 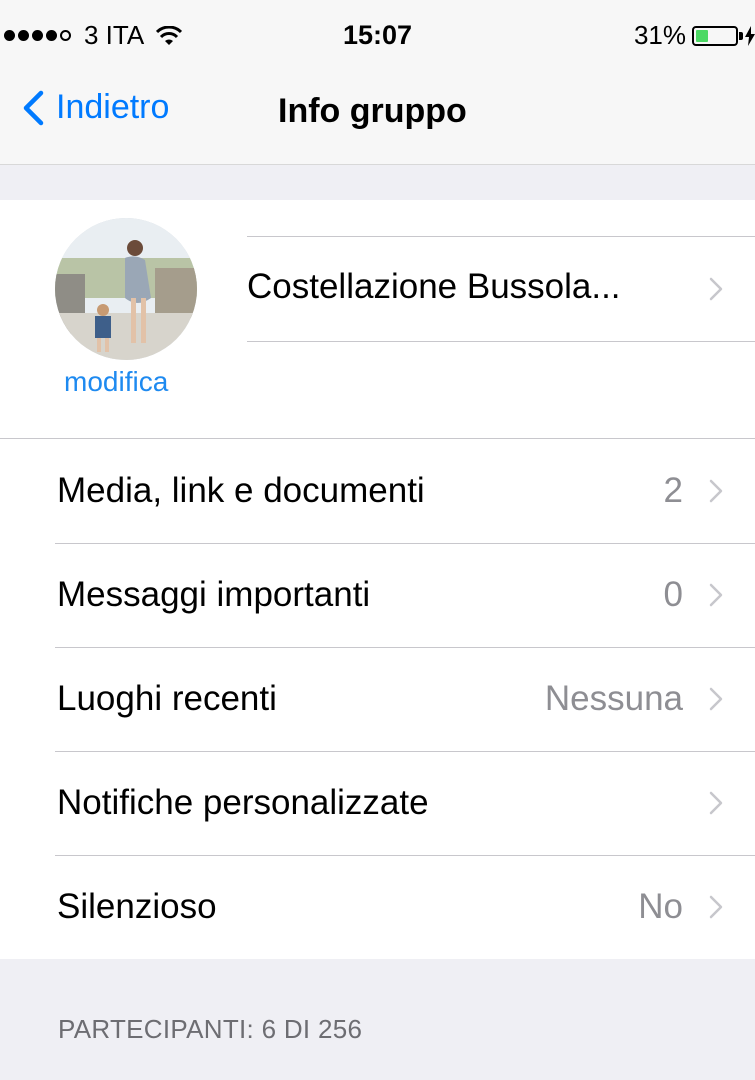 What do you see at coordinates (659, 35) in the screenshot?
I see `battery-percent: 31%` at bounding box center [659, 35].